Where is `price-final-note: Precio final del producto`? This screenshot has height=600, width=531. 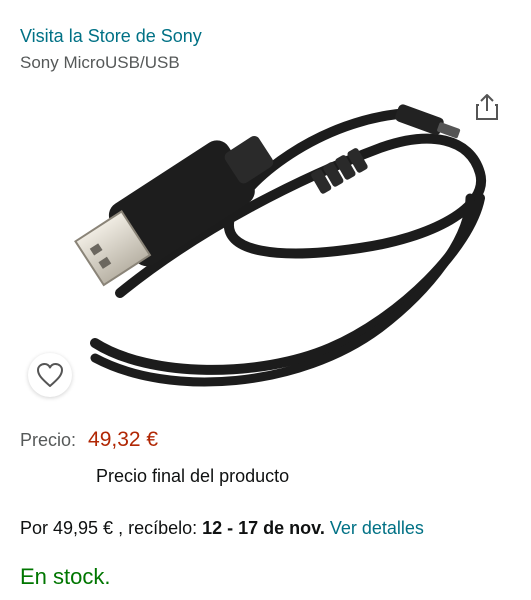 price-final-note: Precio final del producto is located at coordinates (193, 476).